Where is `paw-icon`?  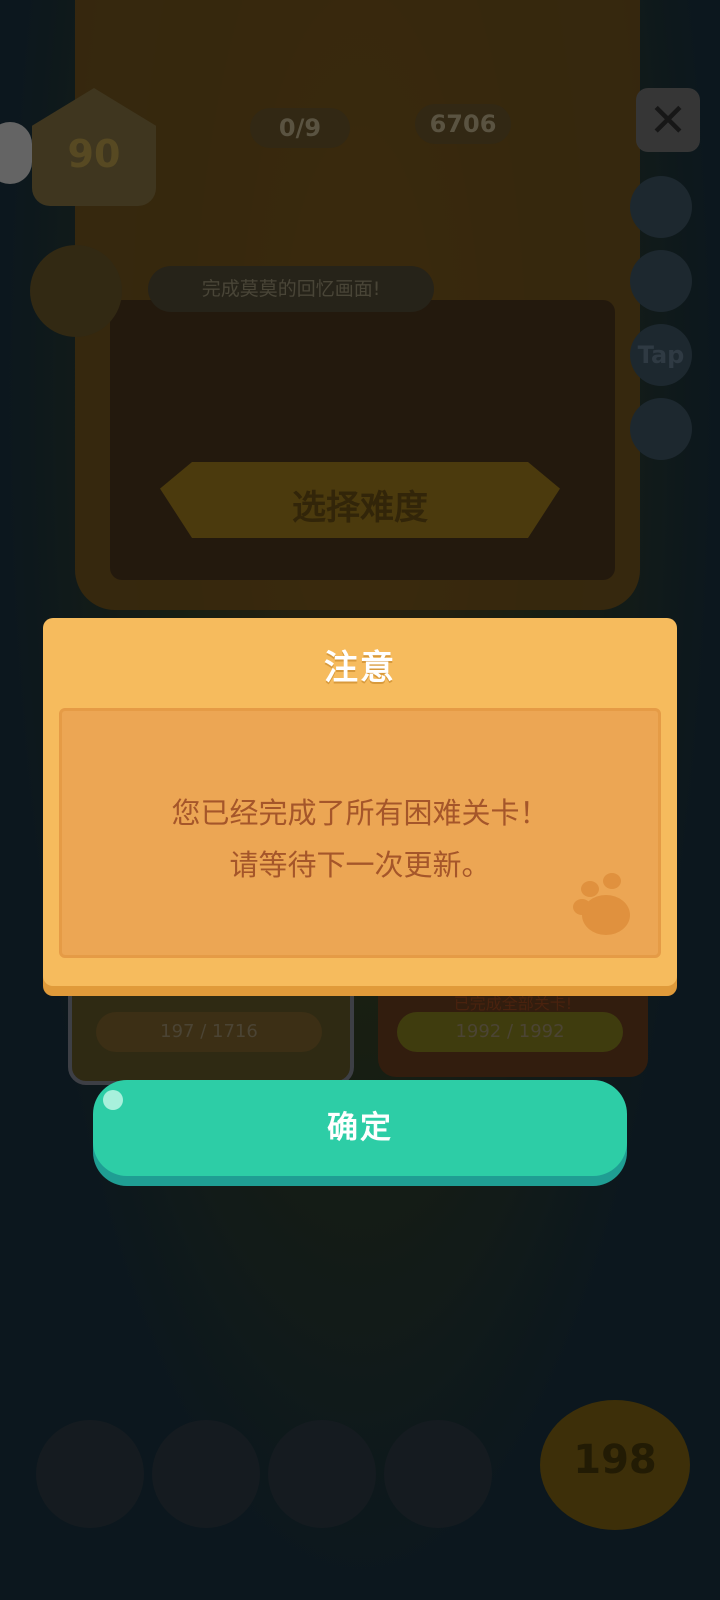 paw-icon is located at coordinates (601, 904).